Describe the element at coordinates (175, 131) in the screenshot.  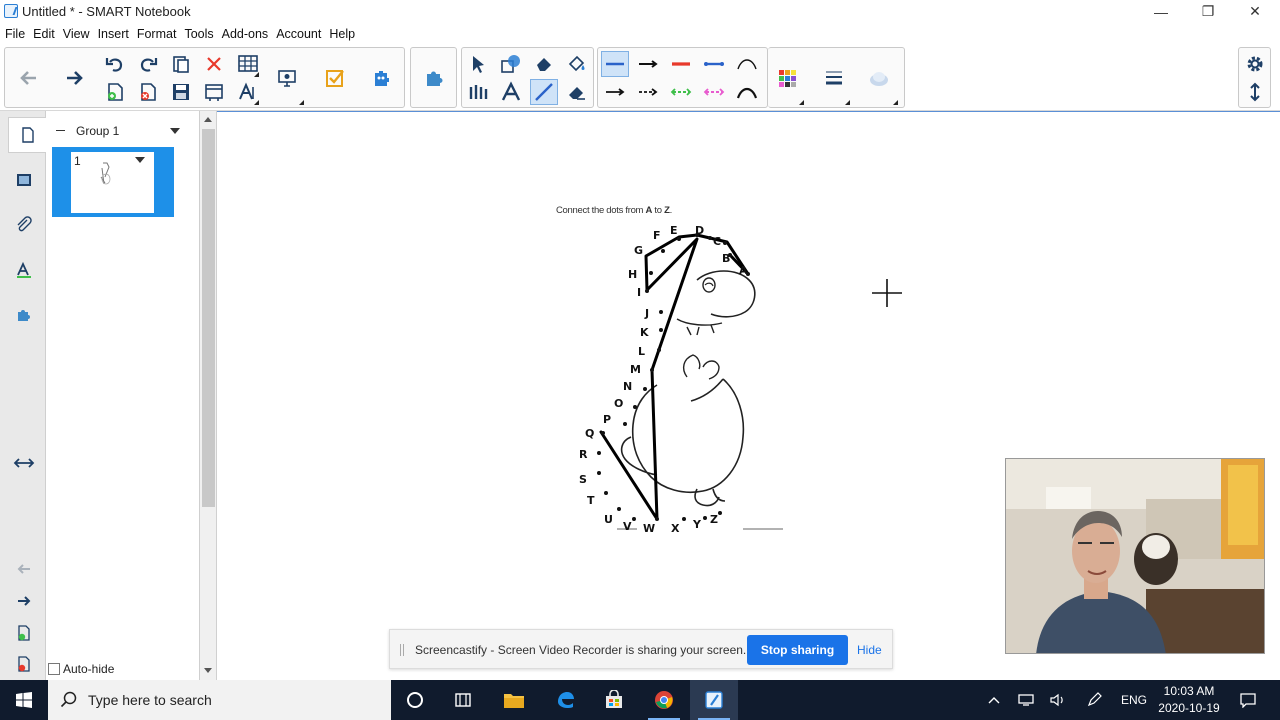
I see `group-dropdown-icon` at that location.